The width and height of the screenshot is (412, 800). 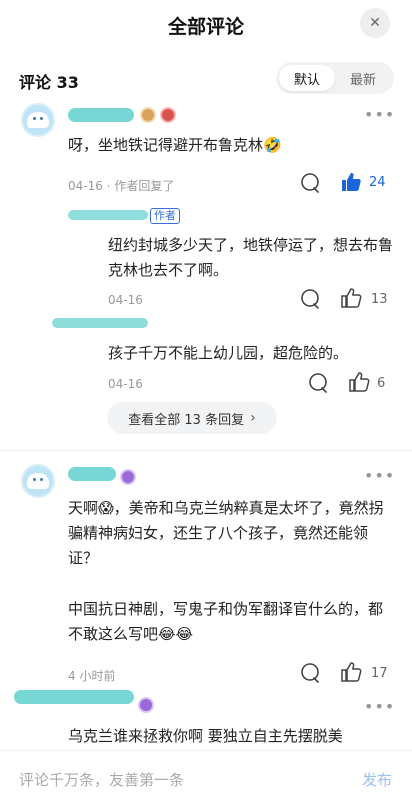 I want to click on close-button: ✕, so click(x=375, y=23).